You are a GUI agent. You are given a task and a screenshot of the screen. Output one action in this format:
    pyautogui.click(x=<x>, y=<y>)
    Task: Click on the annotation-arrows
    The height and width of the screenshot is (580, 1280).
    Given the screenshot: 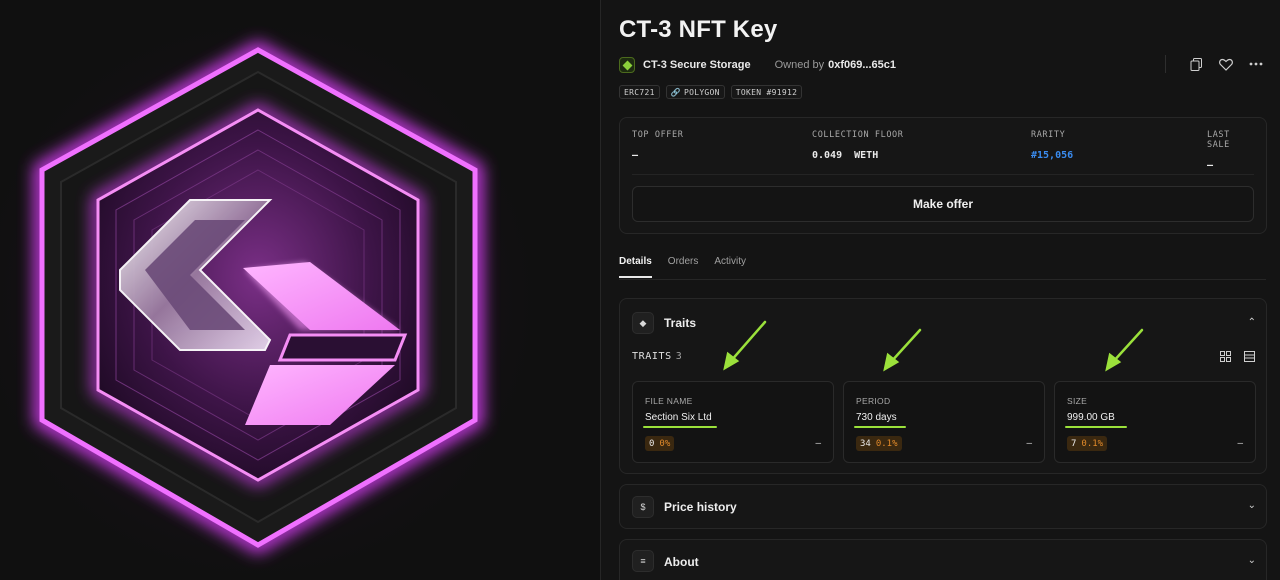 What is the action you would take?
    pyautogui.click(x=933, y=346)
    